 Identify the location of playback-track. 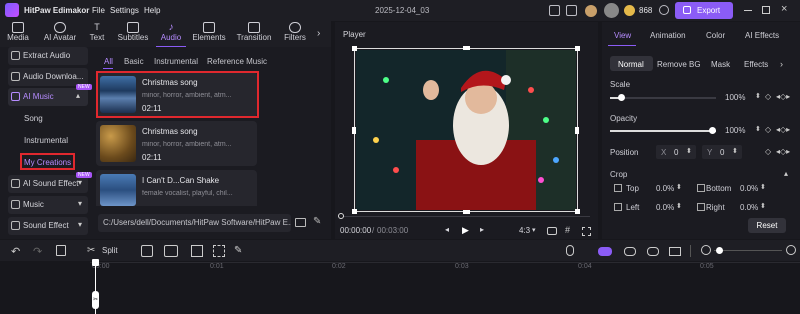
(465, 216).